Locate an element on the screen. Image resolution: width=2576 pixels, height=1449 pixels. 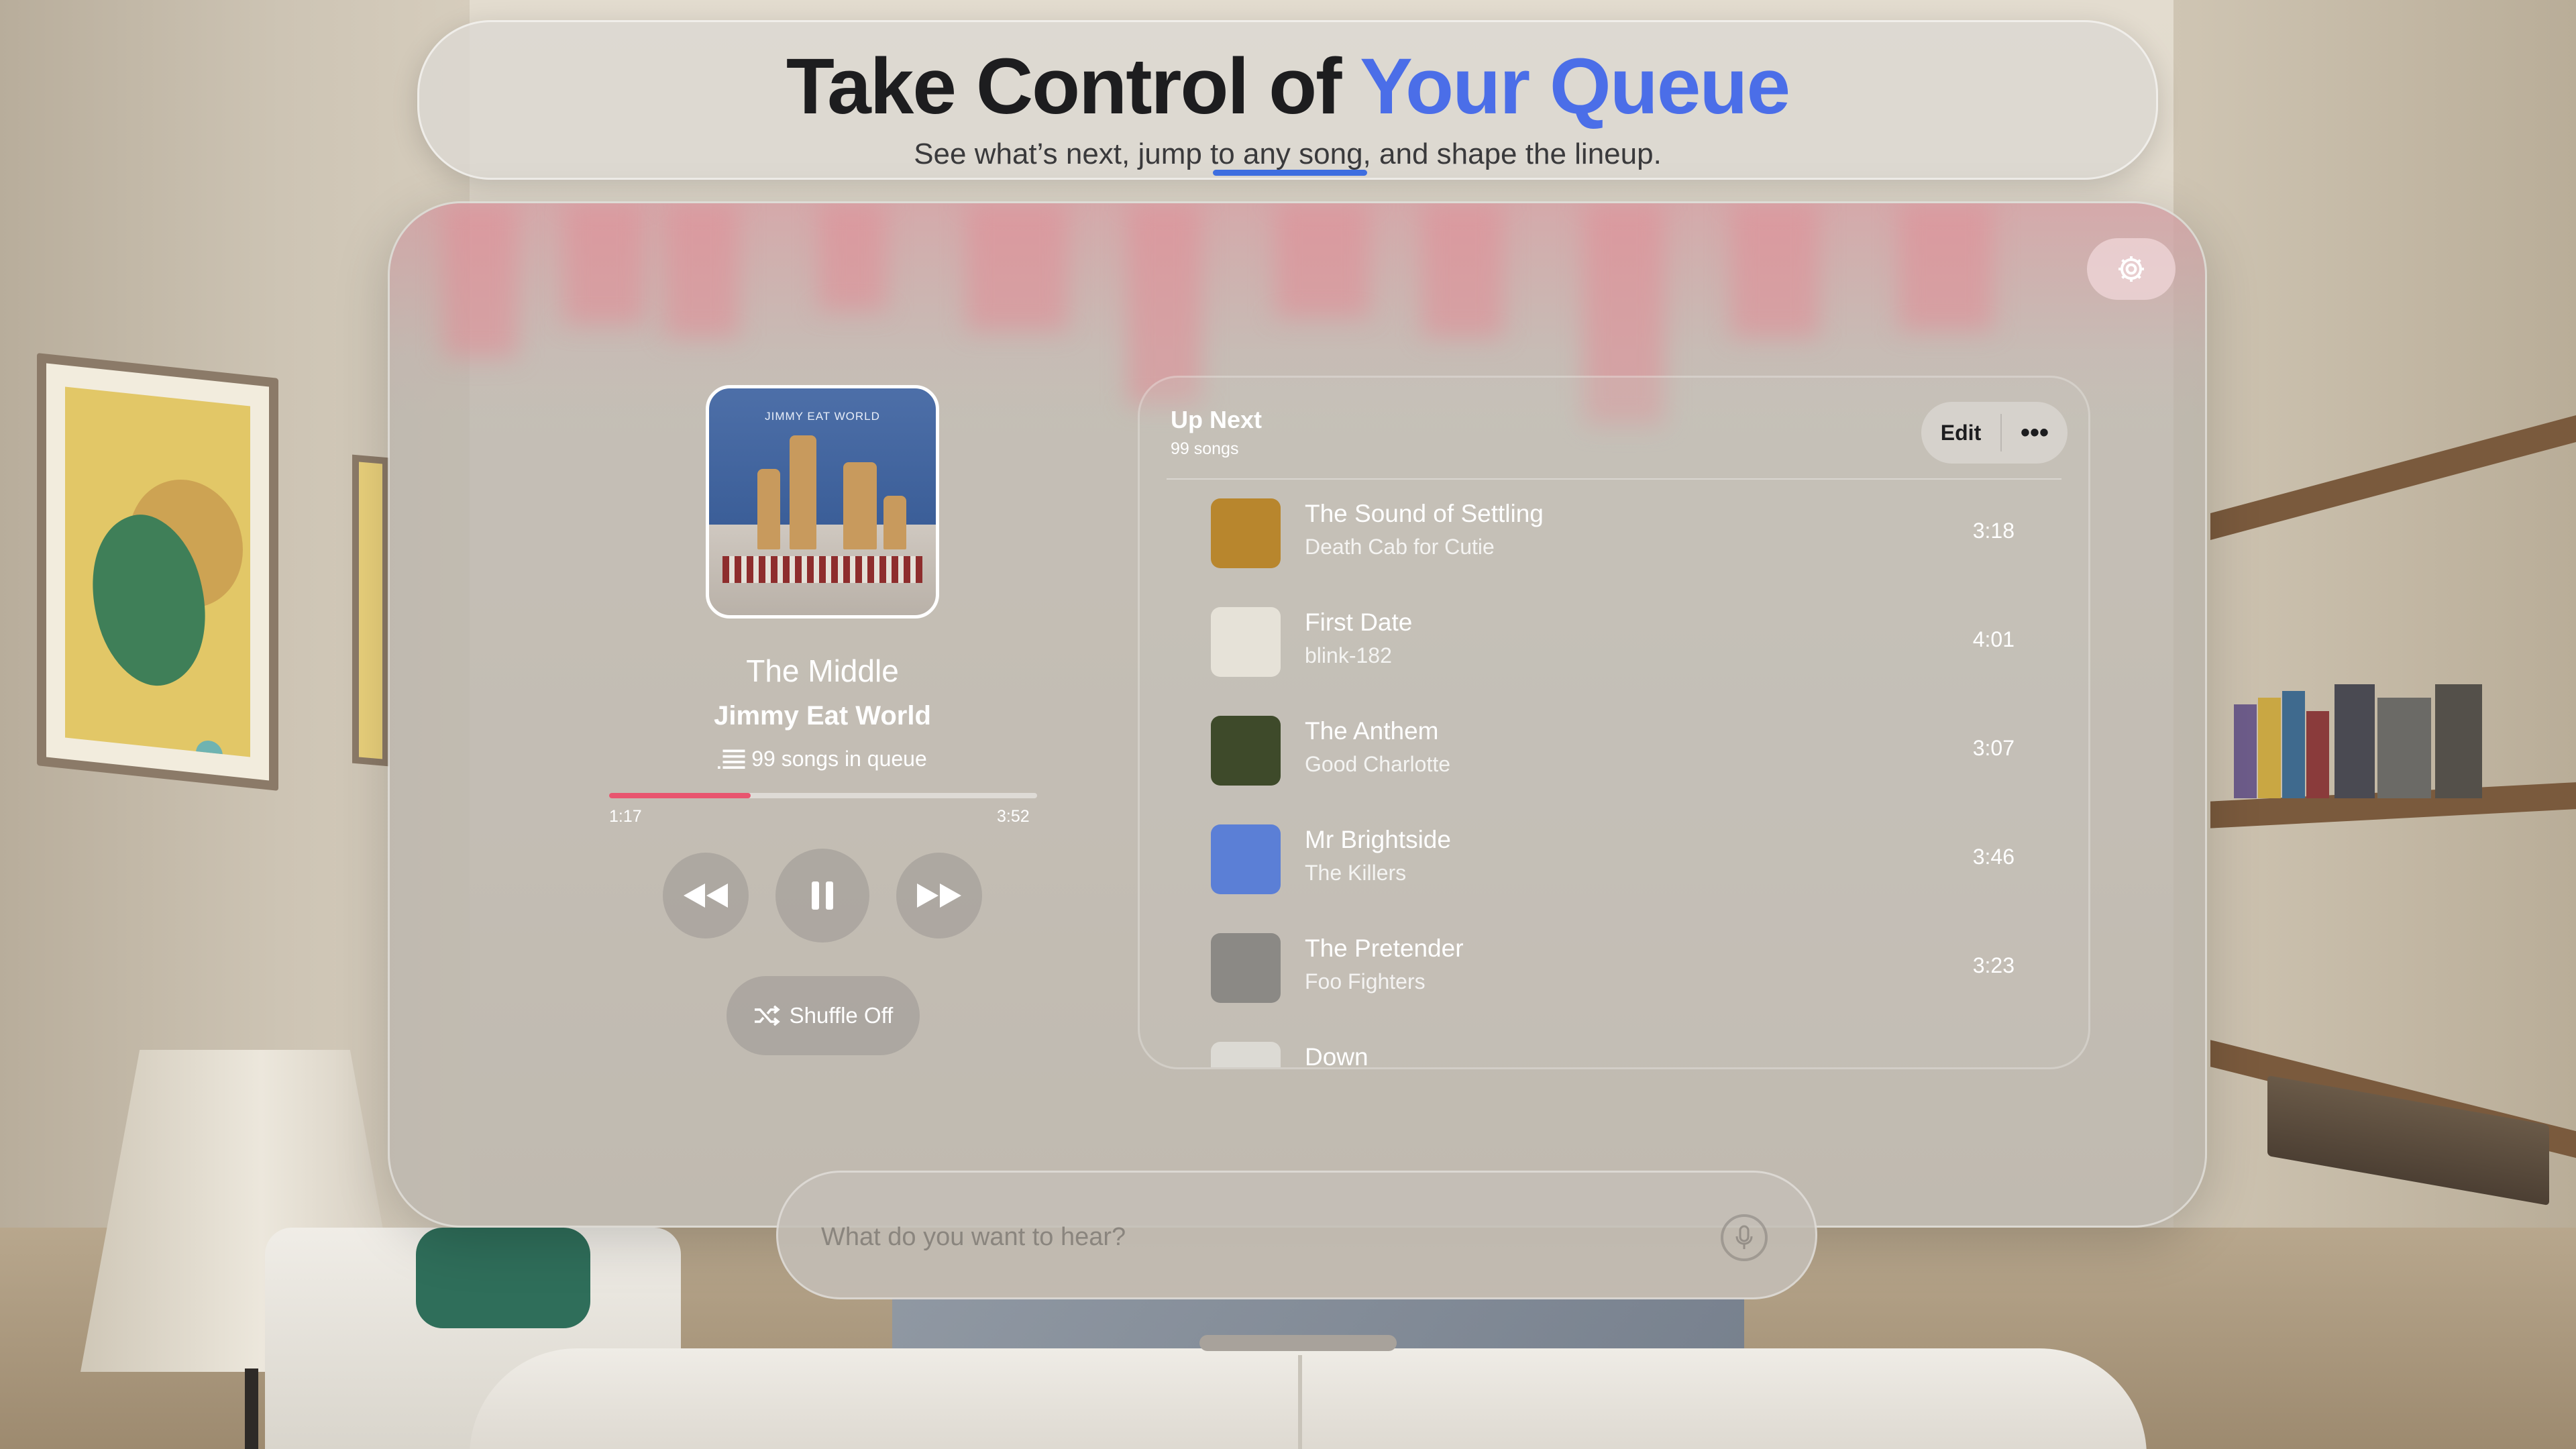
fast-forward-icon is located at coordinates (939, 895).